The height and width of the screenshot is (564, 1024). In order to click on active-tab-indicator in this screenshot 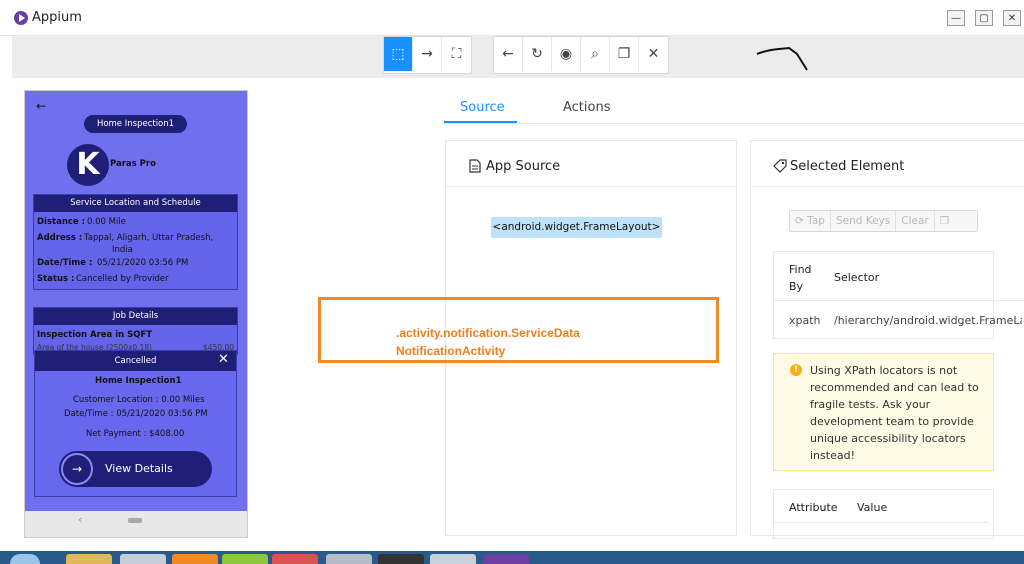, I will do `click(480, 122)`.